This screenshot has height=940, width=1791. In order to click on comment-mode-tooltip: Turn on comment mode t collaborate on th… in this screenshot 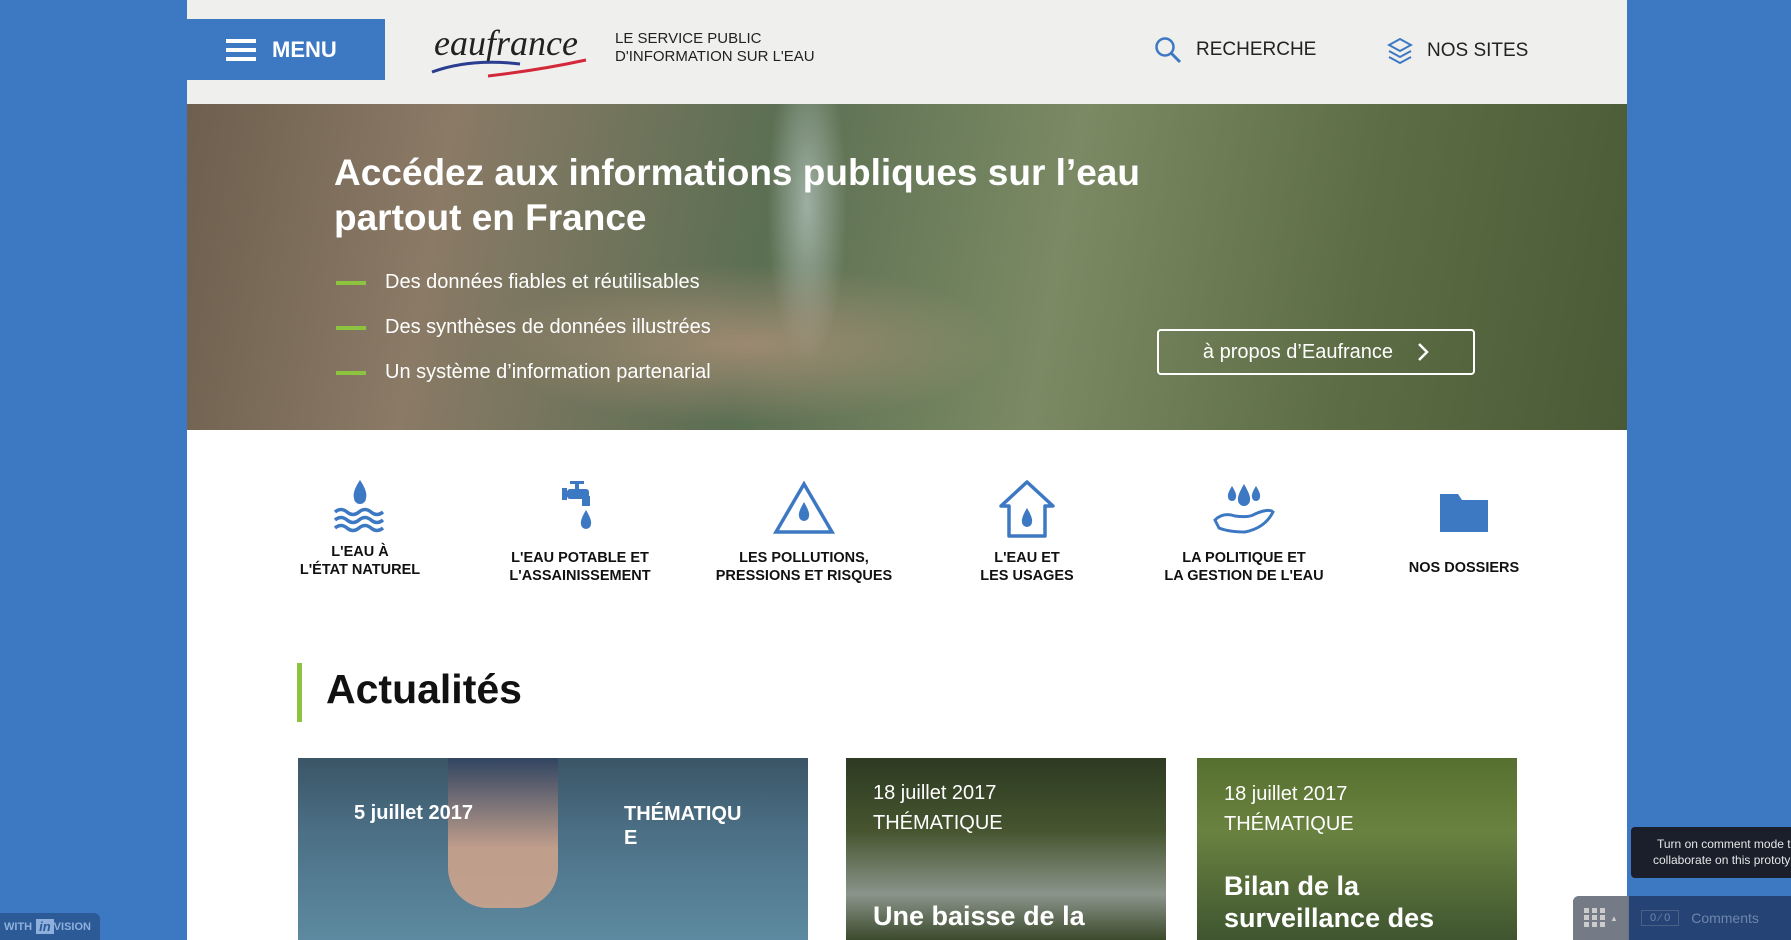, I will do `click(1711, 852)`.